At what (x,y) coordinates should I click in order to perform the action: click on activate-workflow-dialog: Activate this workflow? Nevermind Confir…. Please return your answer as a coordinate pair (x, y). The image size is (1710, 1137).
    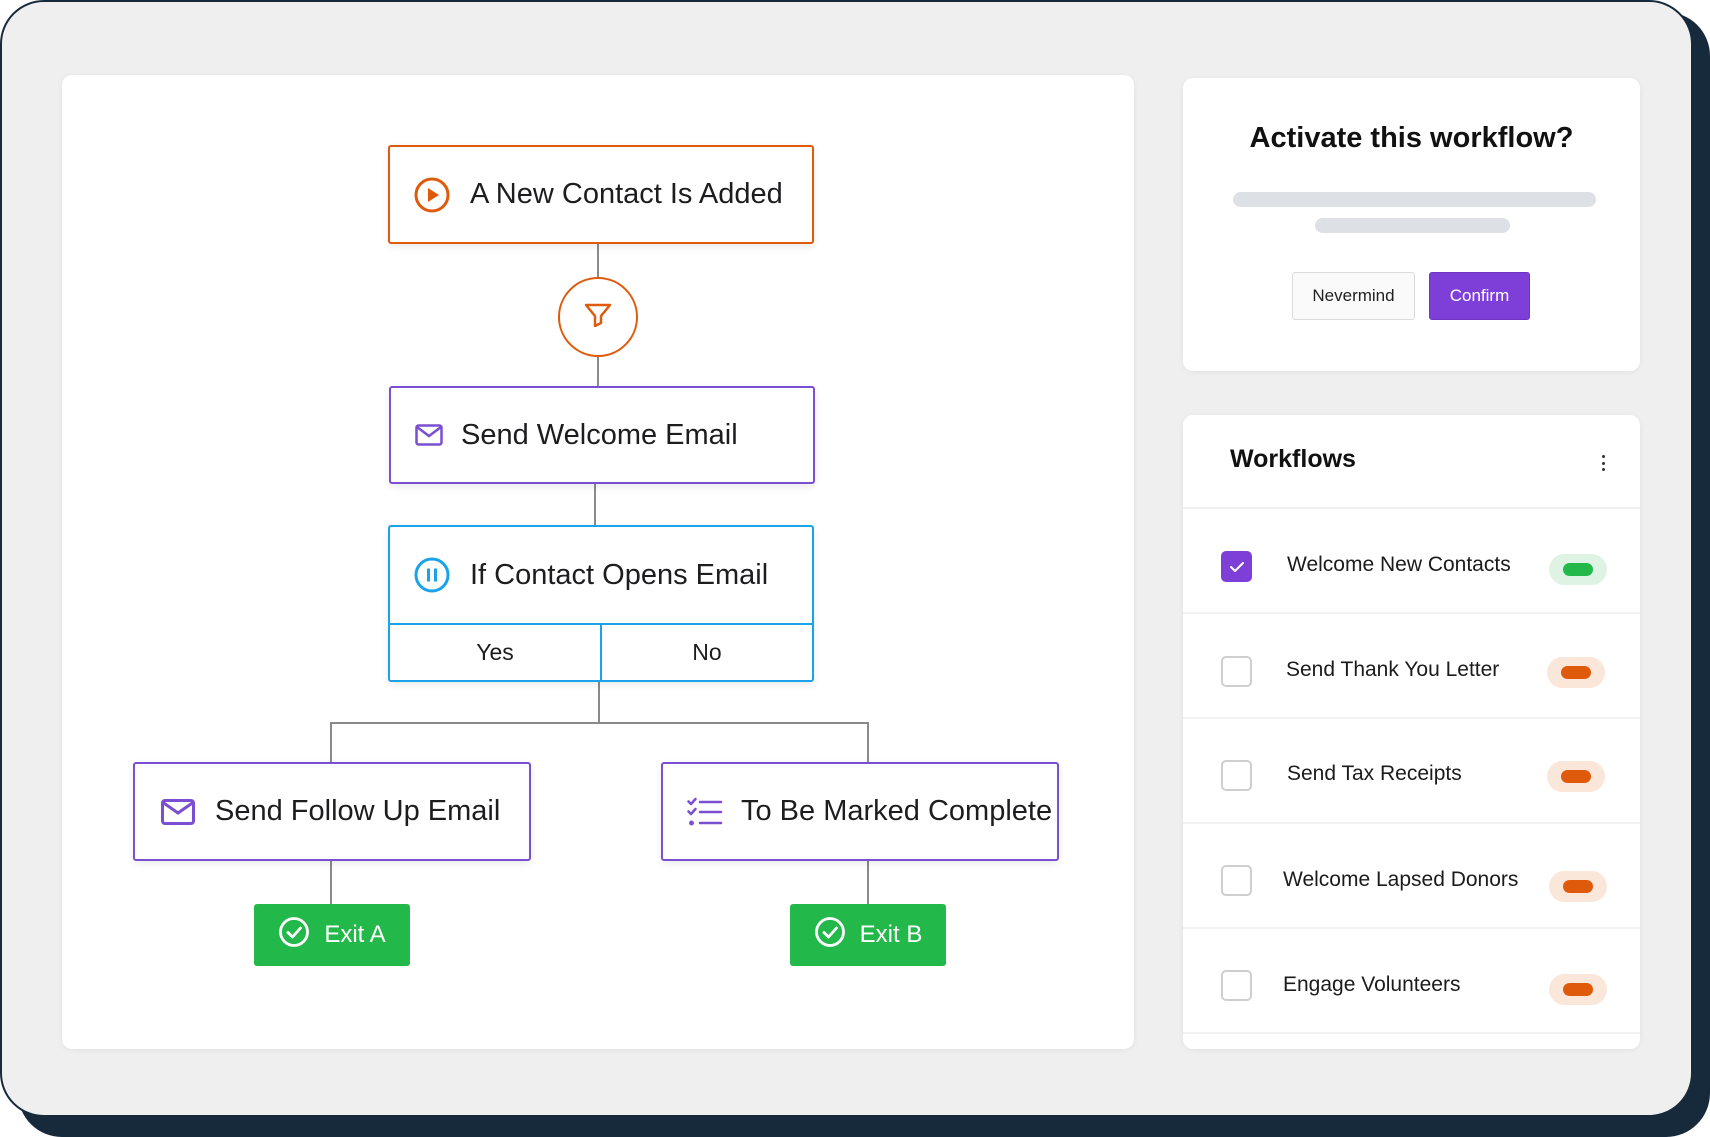
    Looking at the image, I should click on (1411, 224).